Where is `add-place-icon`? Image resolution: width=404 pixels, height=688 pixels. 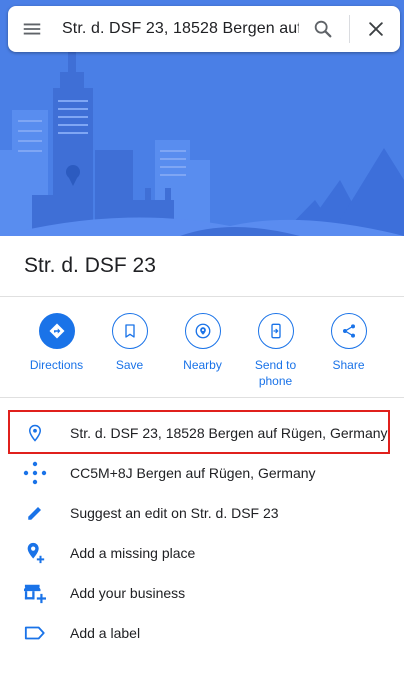
add-place-icon is located at coordinates (36, 553).